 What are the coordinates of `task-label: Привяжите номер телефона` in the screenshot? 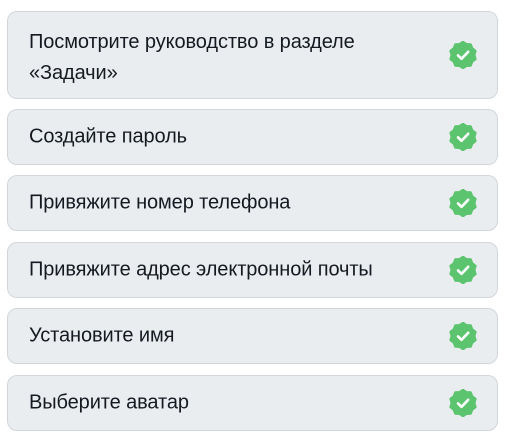 It's located at (160, 202).